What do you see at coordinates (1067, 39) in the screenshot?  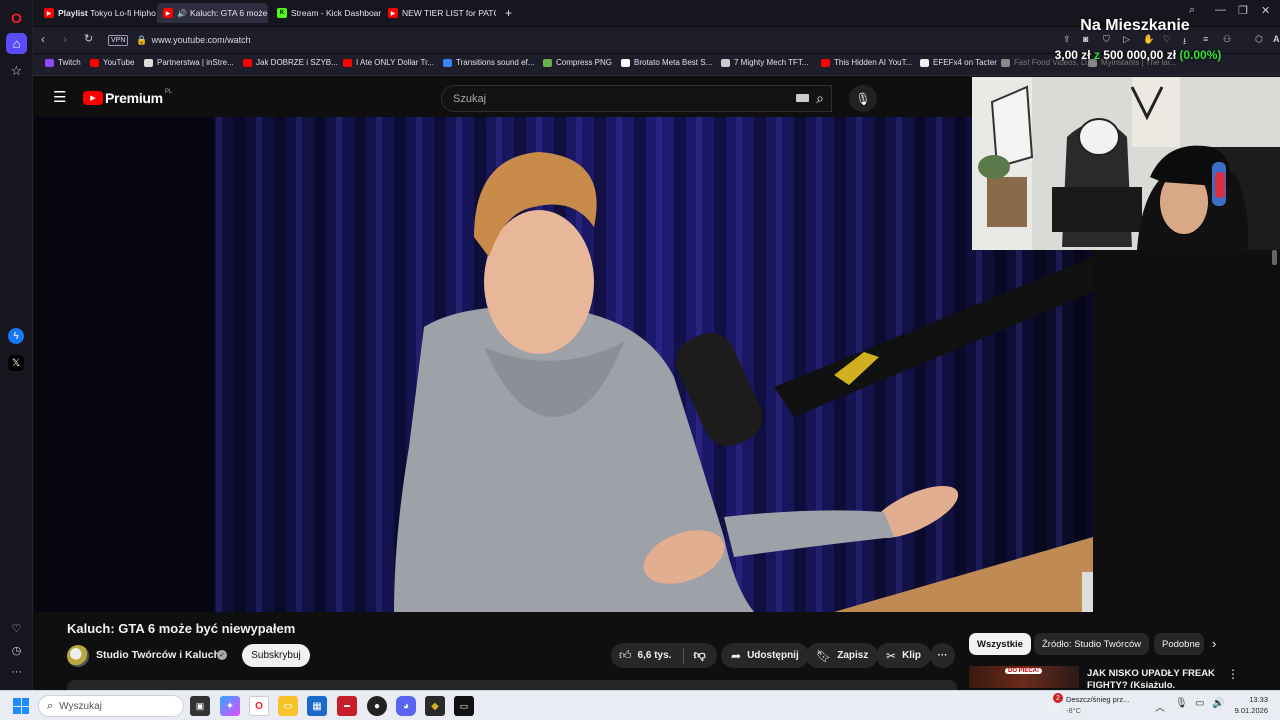 I see `share-icon: ⇪` at bounding box center [1067, 39].